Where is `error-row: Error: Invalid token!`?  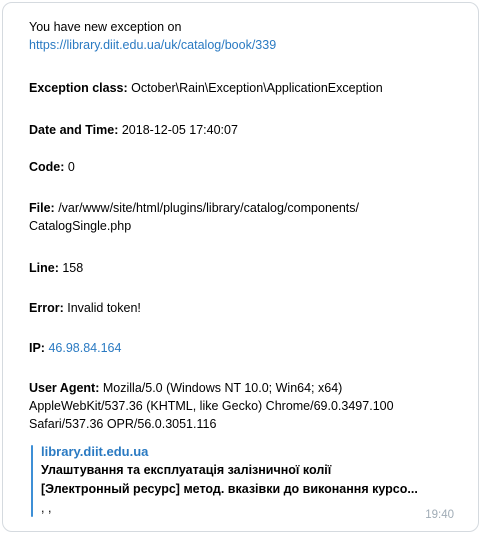
error-row: Error: Invalid token! is located at coordinates (85, 308).